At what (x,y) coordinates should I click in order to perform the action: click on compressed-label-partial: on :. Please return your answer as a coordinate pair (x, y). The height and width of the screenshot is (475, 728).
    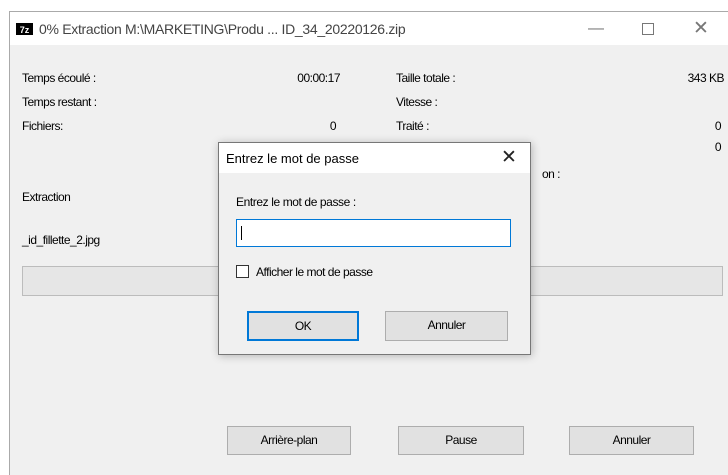
    Looking at the image, I should click on (551, 174).